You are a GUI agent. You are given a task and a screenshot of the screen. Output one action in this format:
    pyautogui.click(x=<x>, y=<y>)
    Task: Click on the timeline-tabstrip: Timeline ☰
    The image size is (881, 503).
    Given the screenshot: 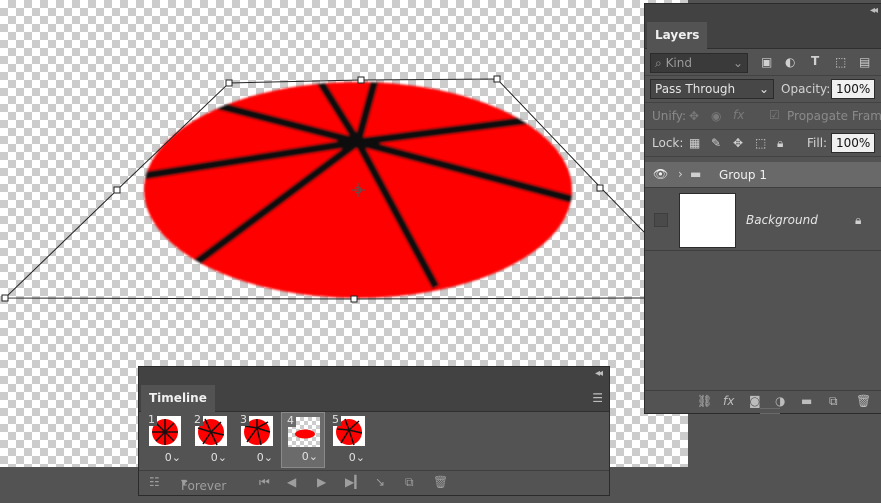 What is the action you would take?
    pyautogui.click(x=374, y=397)
    